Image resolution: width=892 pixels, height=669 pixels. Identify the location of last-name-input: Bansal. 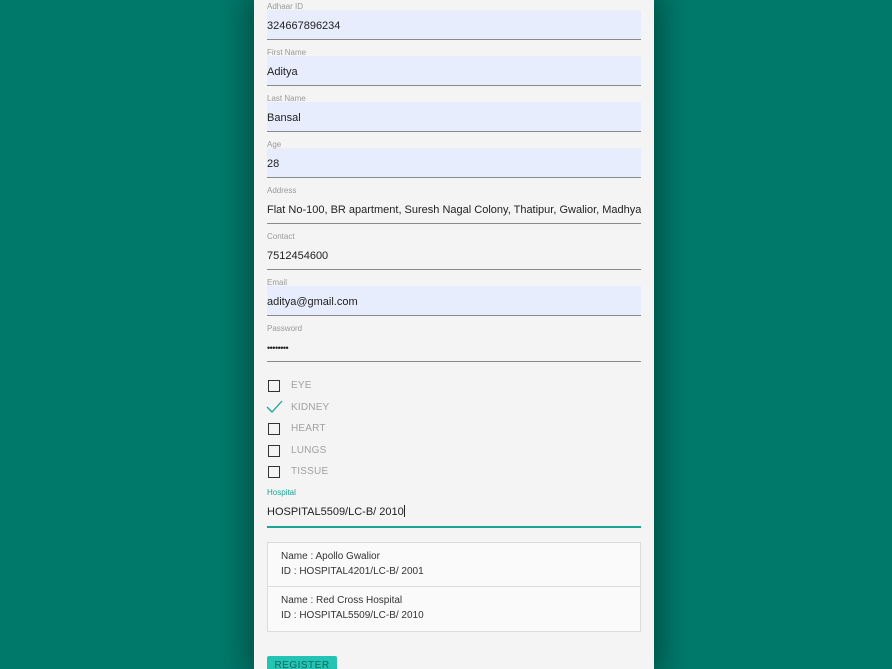
(454, 118).